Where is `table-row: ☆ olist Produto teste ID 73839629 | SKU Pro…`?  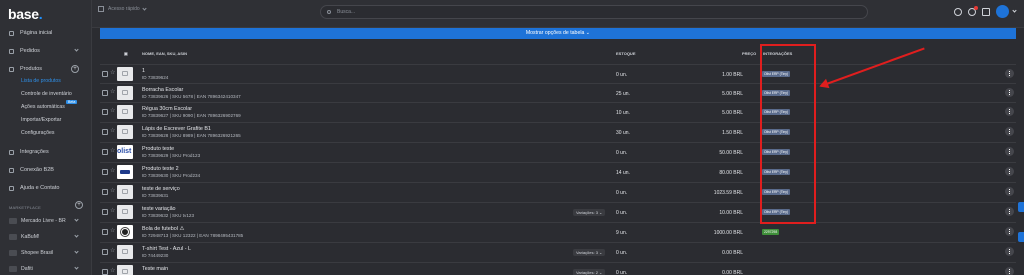
table-row: ☆ olist Produto teste ID 73839629 | SKU Pro… is located at coordinates (558, 151).